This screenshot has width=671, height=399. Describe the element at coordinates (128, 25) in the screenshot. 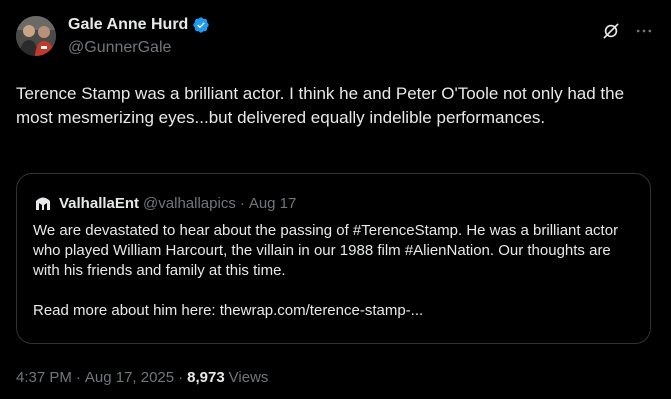

I see `author-display-name: Gale Anne Hurd` at that location.